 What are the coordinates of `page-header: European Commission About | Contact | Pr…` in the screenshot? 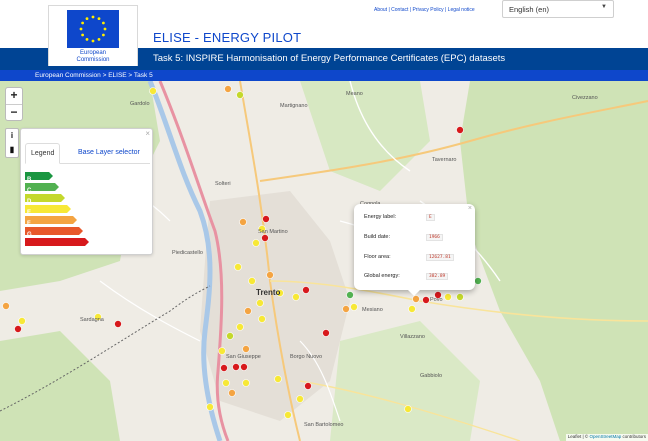 It's located at (324, 33).